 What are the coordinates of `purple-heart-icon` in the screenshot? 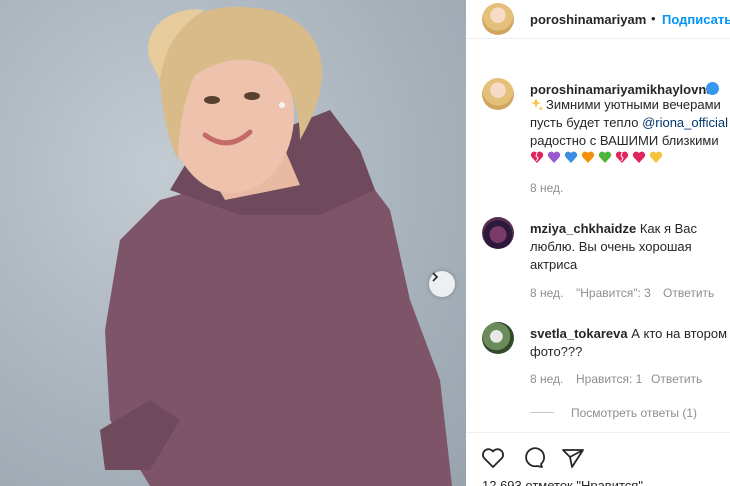 It's located at (554, 157).